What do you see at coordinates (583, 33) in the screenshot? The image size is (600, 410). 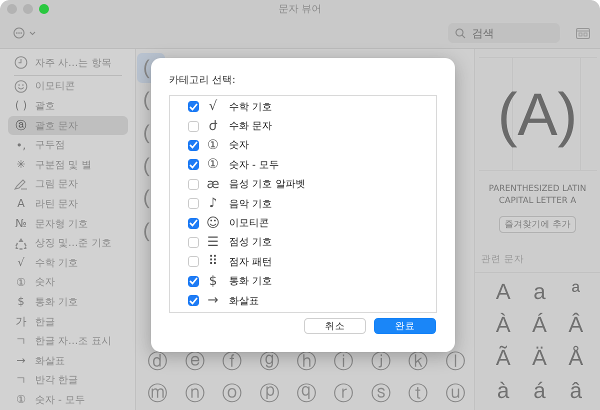 I see `keyboard-icon` at bounding box center [583, 33].